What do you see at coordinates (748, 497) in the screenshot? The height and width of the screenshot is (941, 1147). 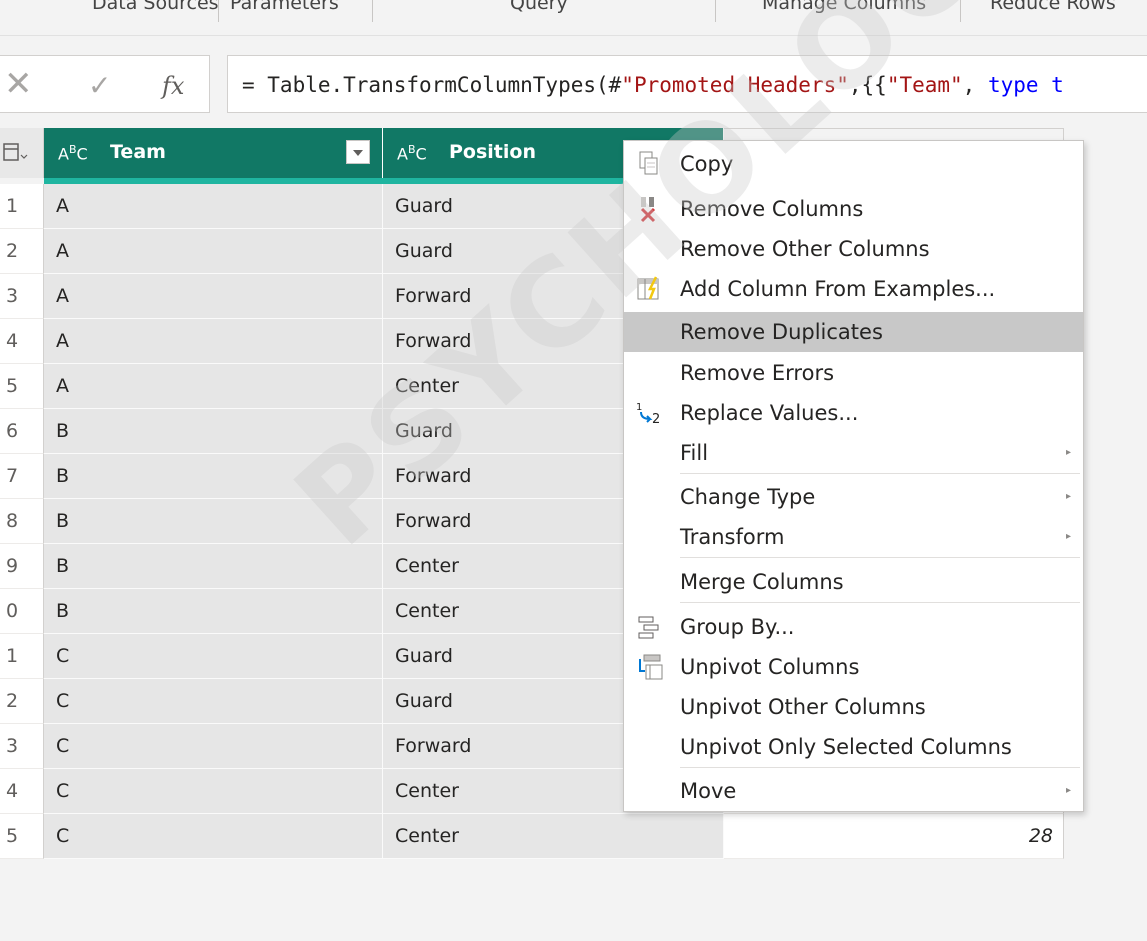 I see `menu-item-label: Change Type` at bounding box center [748, 497].